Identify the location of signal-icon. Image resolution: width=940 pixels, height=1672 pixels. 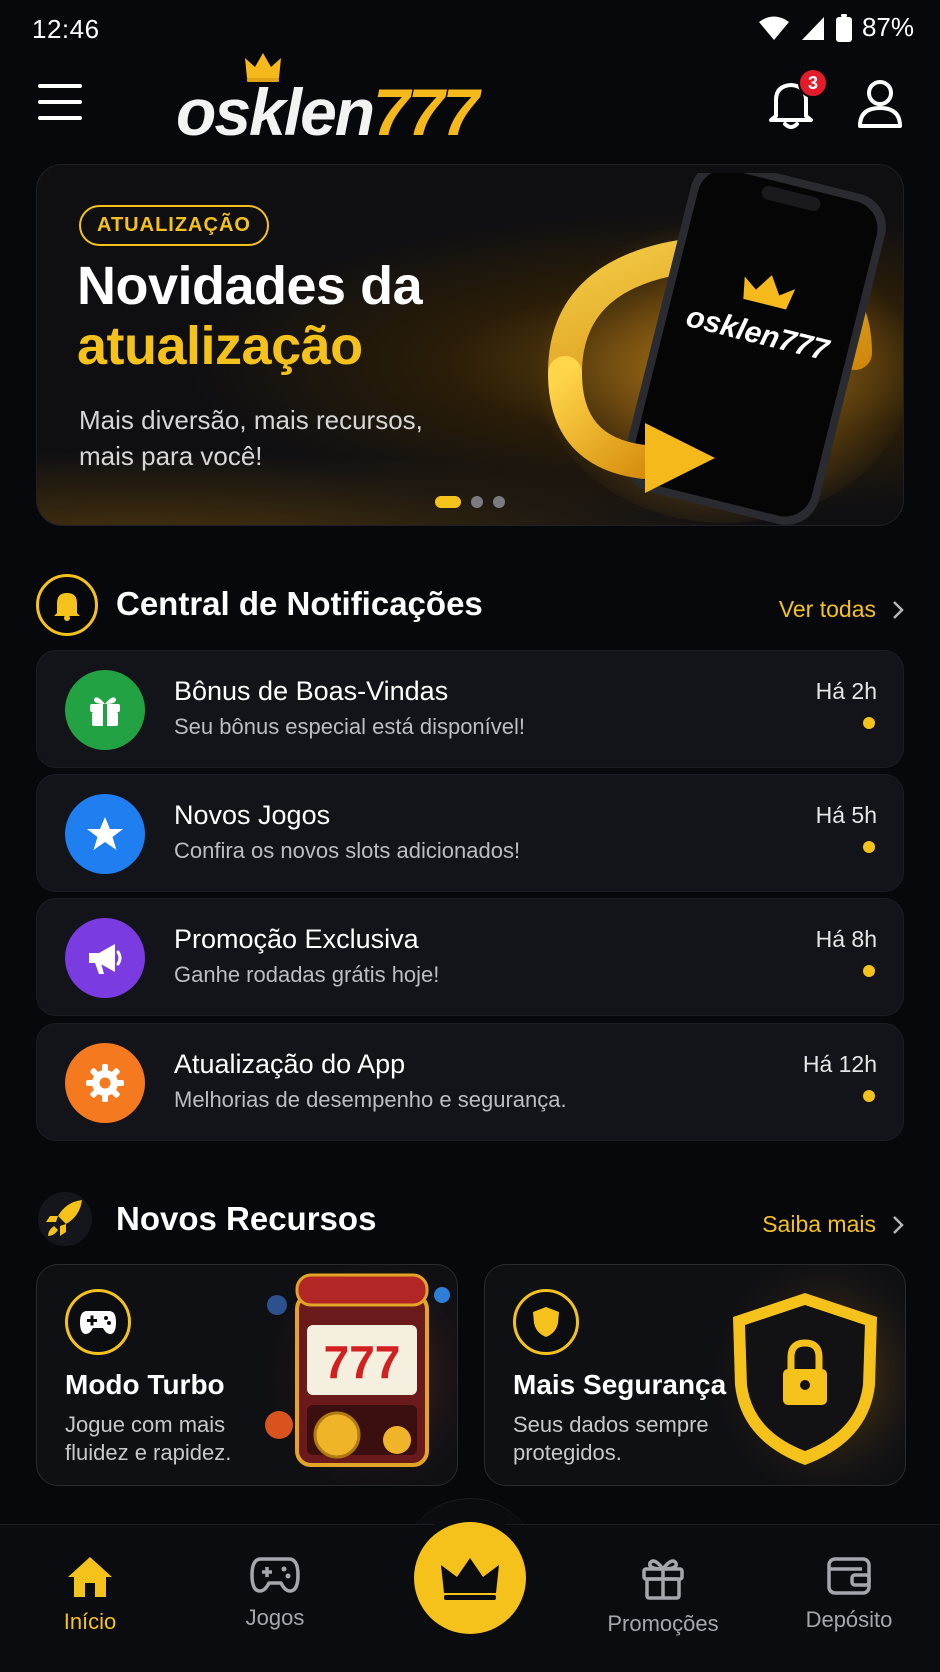
(812, 28).